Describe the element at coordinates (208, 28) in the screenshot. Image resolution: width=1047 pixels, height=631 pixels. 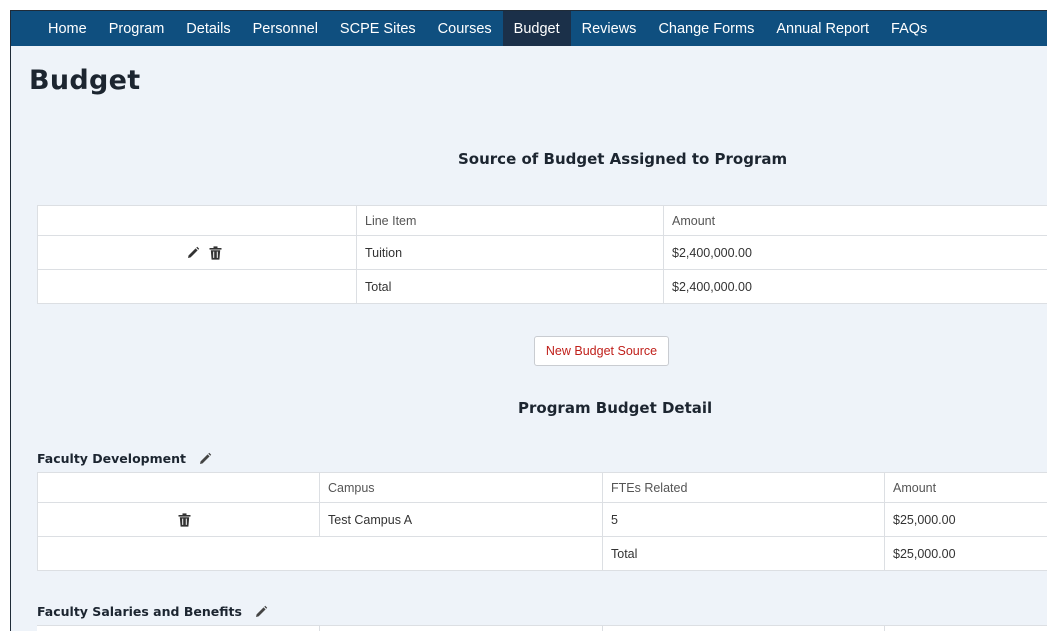
I see `nav-details: Details` at that location.